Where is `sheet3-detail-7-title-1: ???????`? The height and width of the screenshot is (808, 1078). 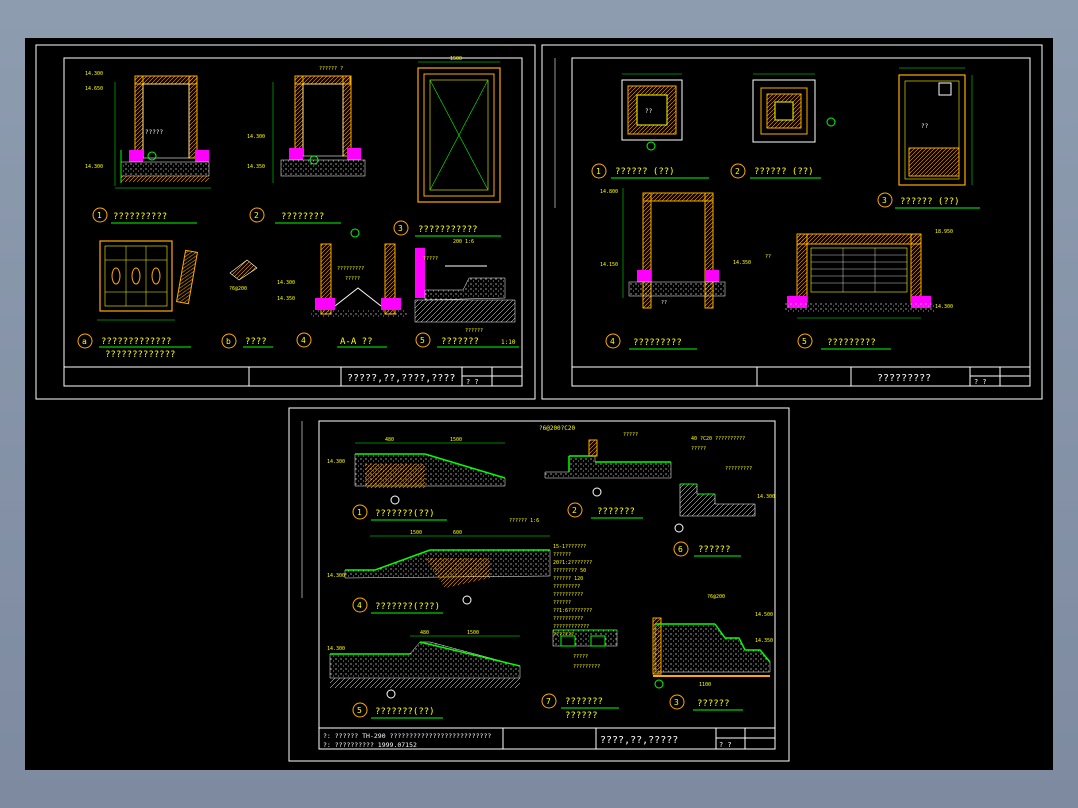
sheet3-detail-7-title-1: ??????? is located at coordinates (584, 702).